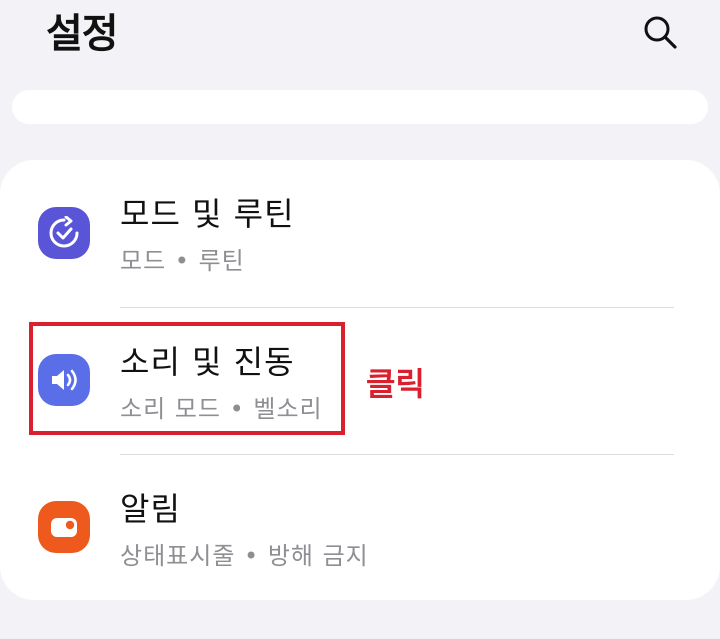  Describe the element at coordinates (207, 214) in the screenshot. I see `item-title: 모드 및 루틴` at that location.